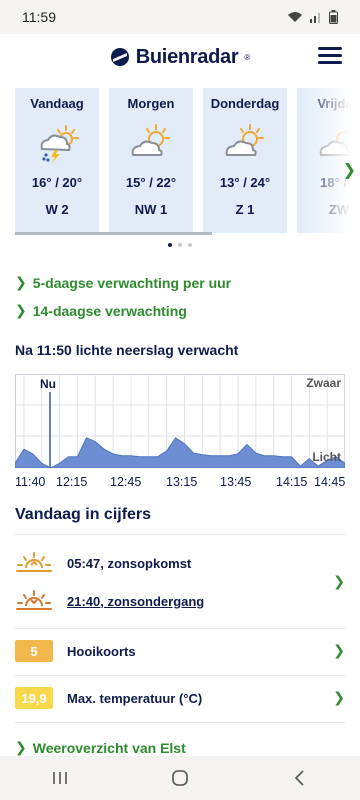  Describe the element at coordinates (349, 170) in the screenshot. I see `carousel-next-chevron-icon: ❯` at that location.